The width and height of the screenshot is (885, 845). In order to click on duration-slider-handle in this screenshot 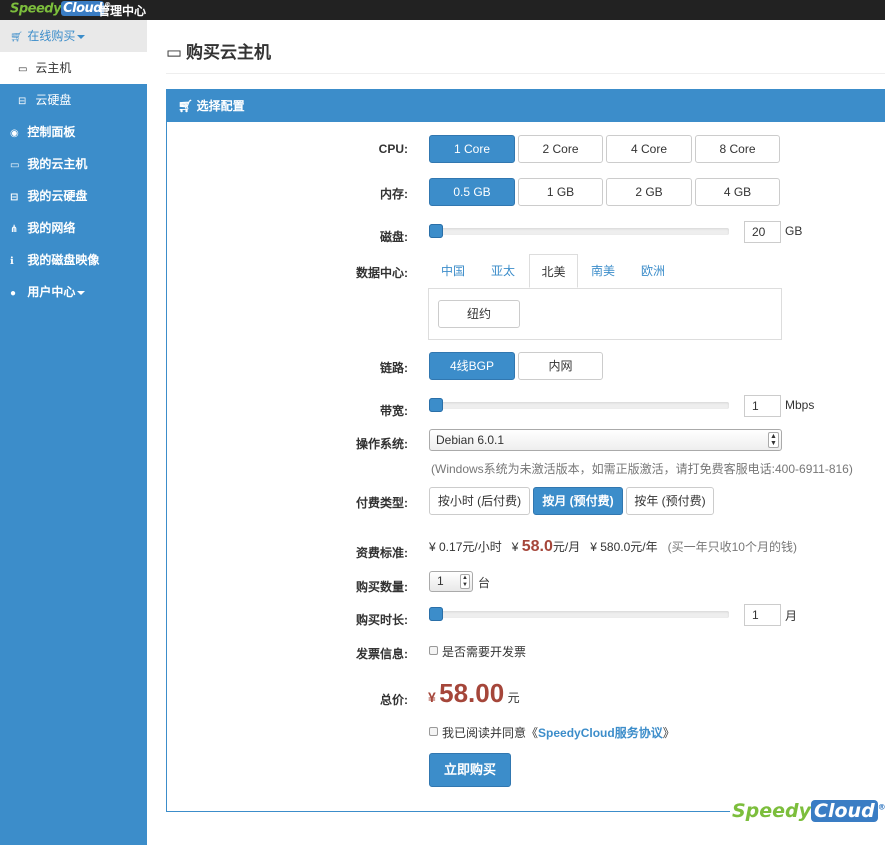, I will do `click(436, 614)`.